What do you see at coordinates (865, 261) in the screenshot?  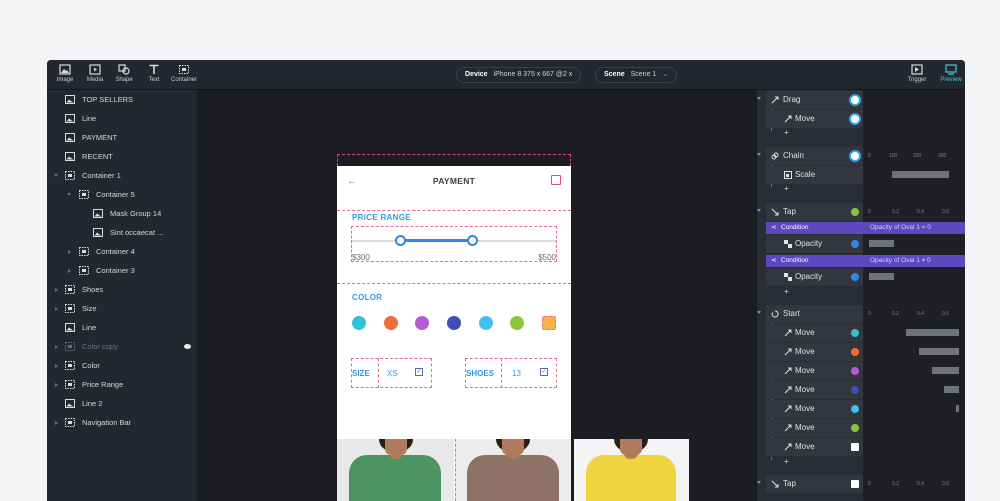 I see `condition-row: ⋖ Condition Opacity of Oval 1 ≠ 0` at bounding box center [865, 261].